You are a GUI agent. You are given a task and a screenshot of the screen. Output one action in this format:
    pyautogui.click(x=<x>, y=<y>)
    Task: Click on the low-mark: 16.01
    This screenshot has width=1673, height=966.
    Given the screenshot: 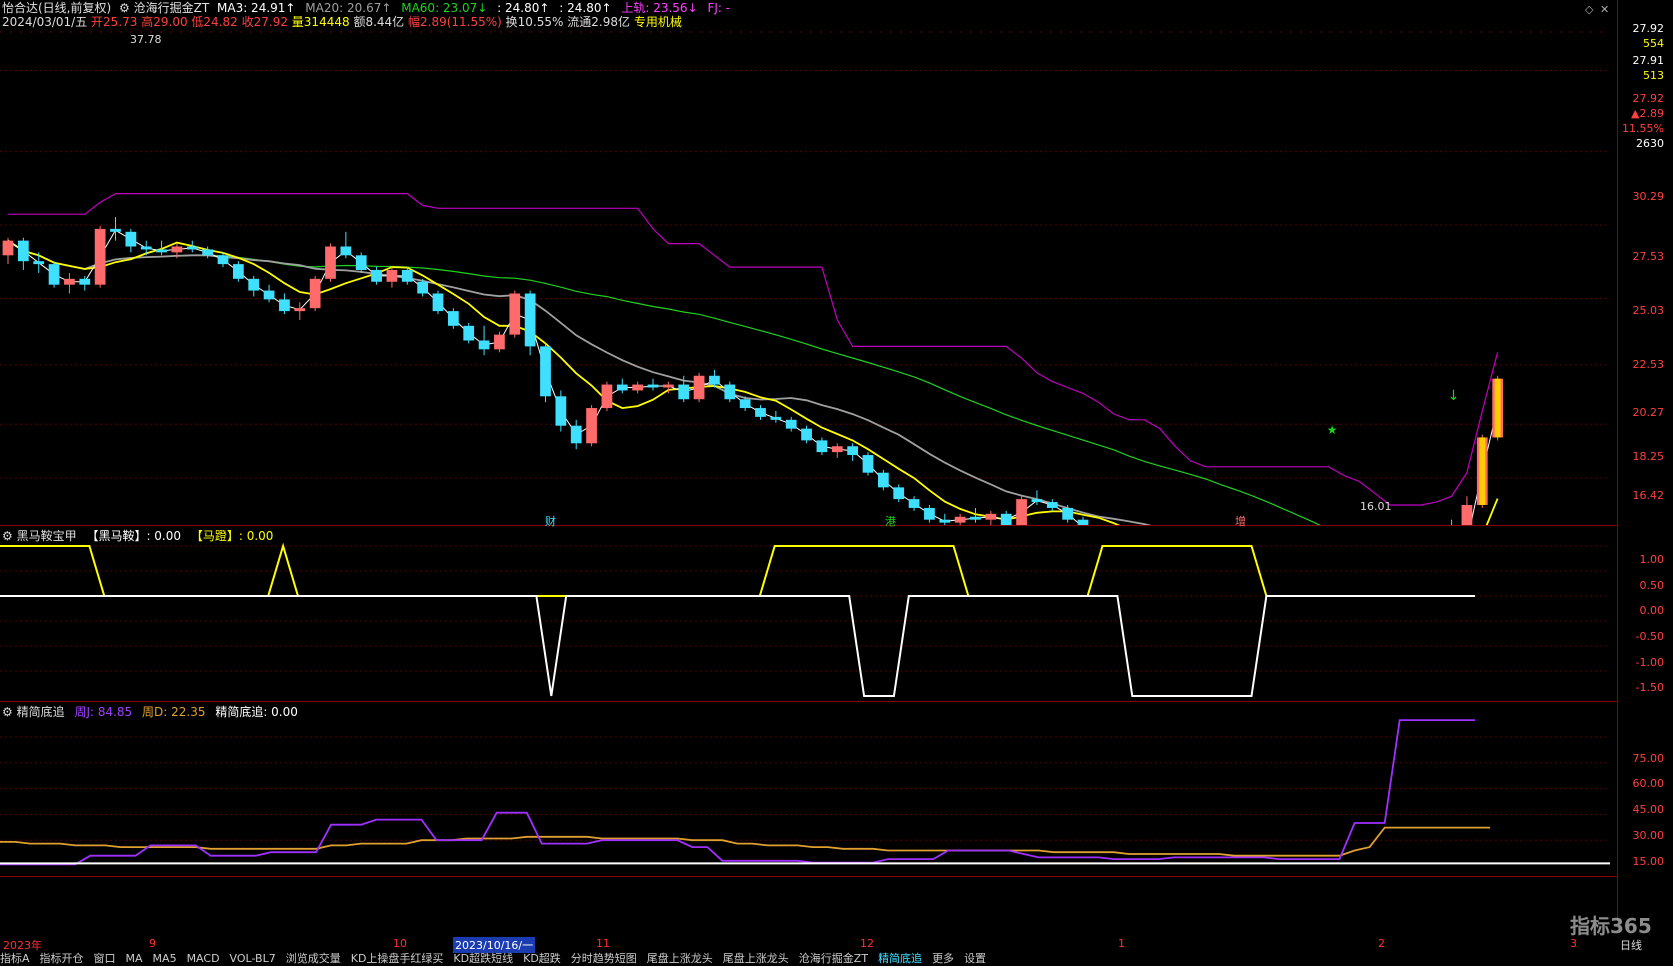 What is the action you would take?
    pyautogui.click(x=1376, y=506)
    